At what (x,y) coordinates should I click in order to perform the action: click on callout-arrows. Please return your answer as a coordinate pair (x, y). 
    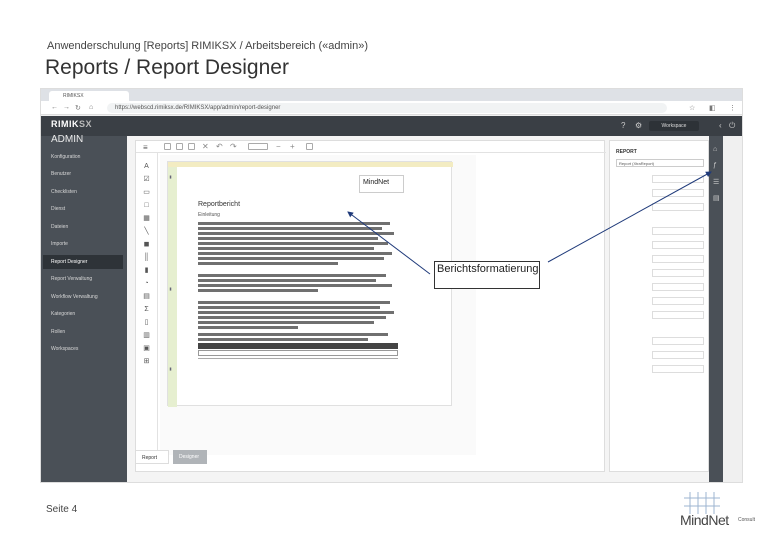
    Looking at the image, I should click on (529, 223).